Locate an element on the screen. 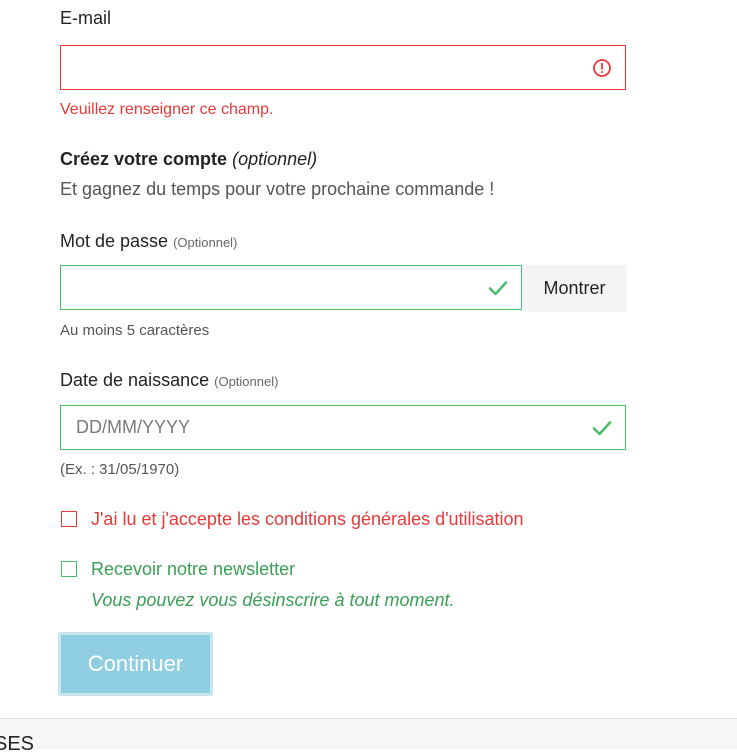 This screenshot has height=756, width=737. continue-button: Continuer is located at coordinates (135, 664).